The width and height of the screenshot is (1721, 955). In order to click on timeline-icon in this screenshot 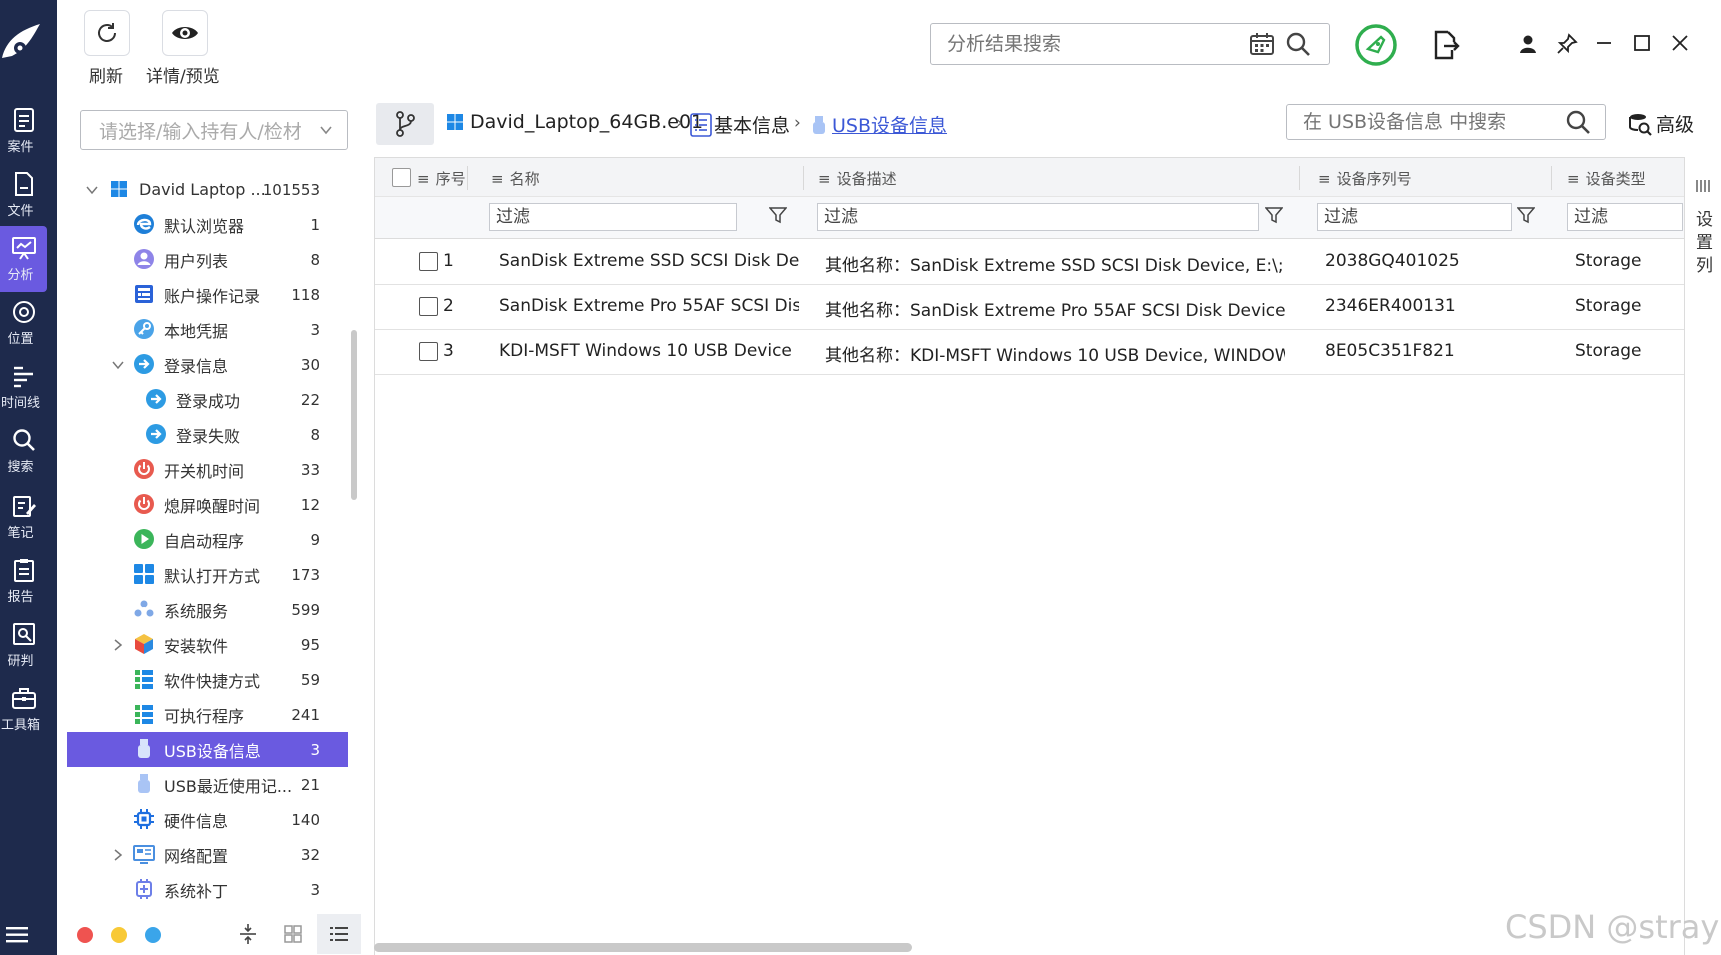, I will do `click(24, 376)`.